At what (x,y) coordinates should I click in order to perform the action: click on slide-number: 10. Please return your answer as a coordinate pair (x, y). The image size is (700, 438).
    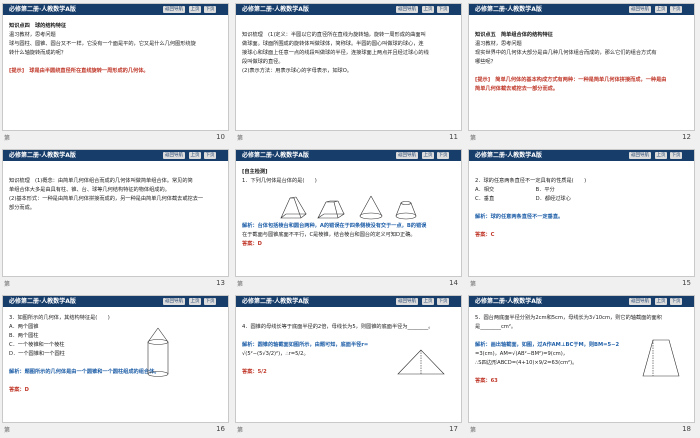
    Looking at the image, I should click on (220, 137).